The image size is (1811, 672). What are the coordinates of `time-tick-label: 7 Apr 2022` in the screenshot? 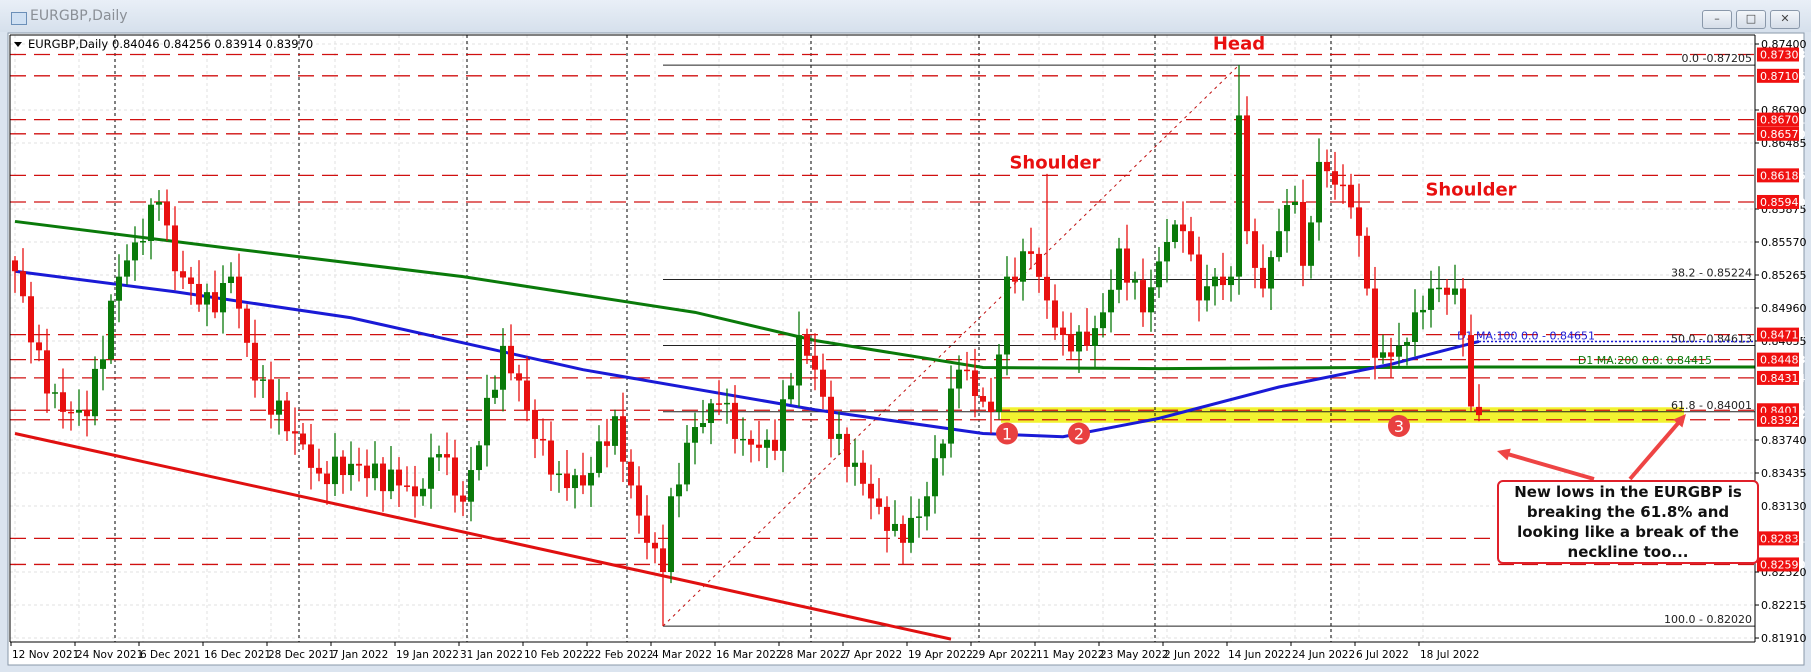 It's located at (873, 655).